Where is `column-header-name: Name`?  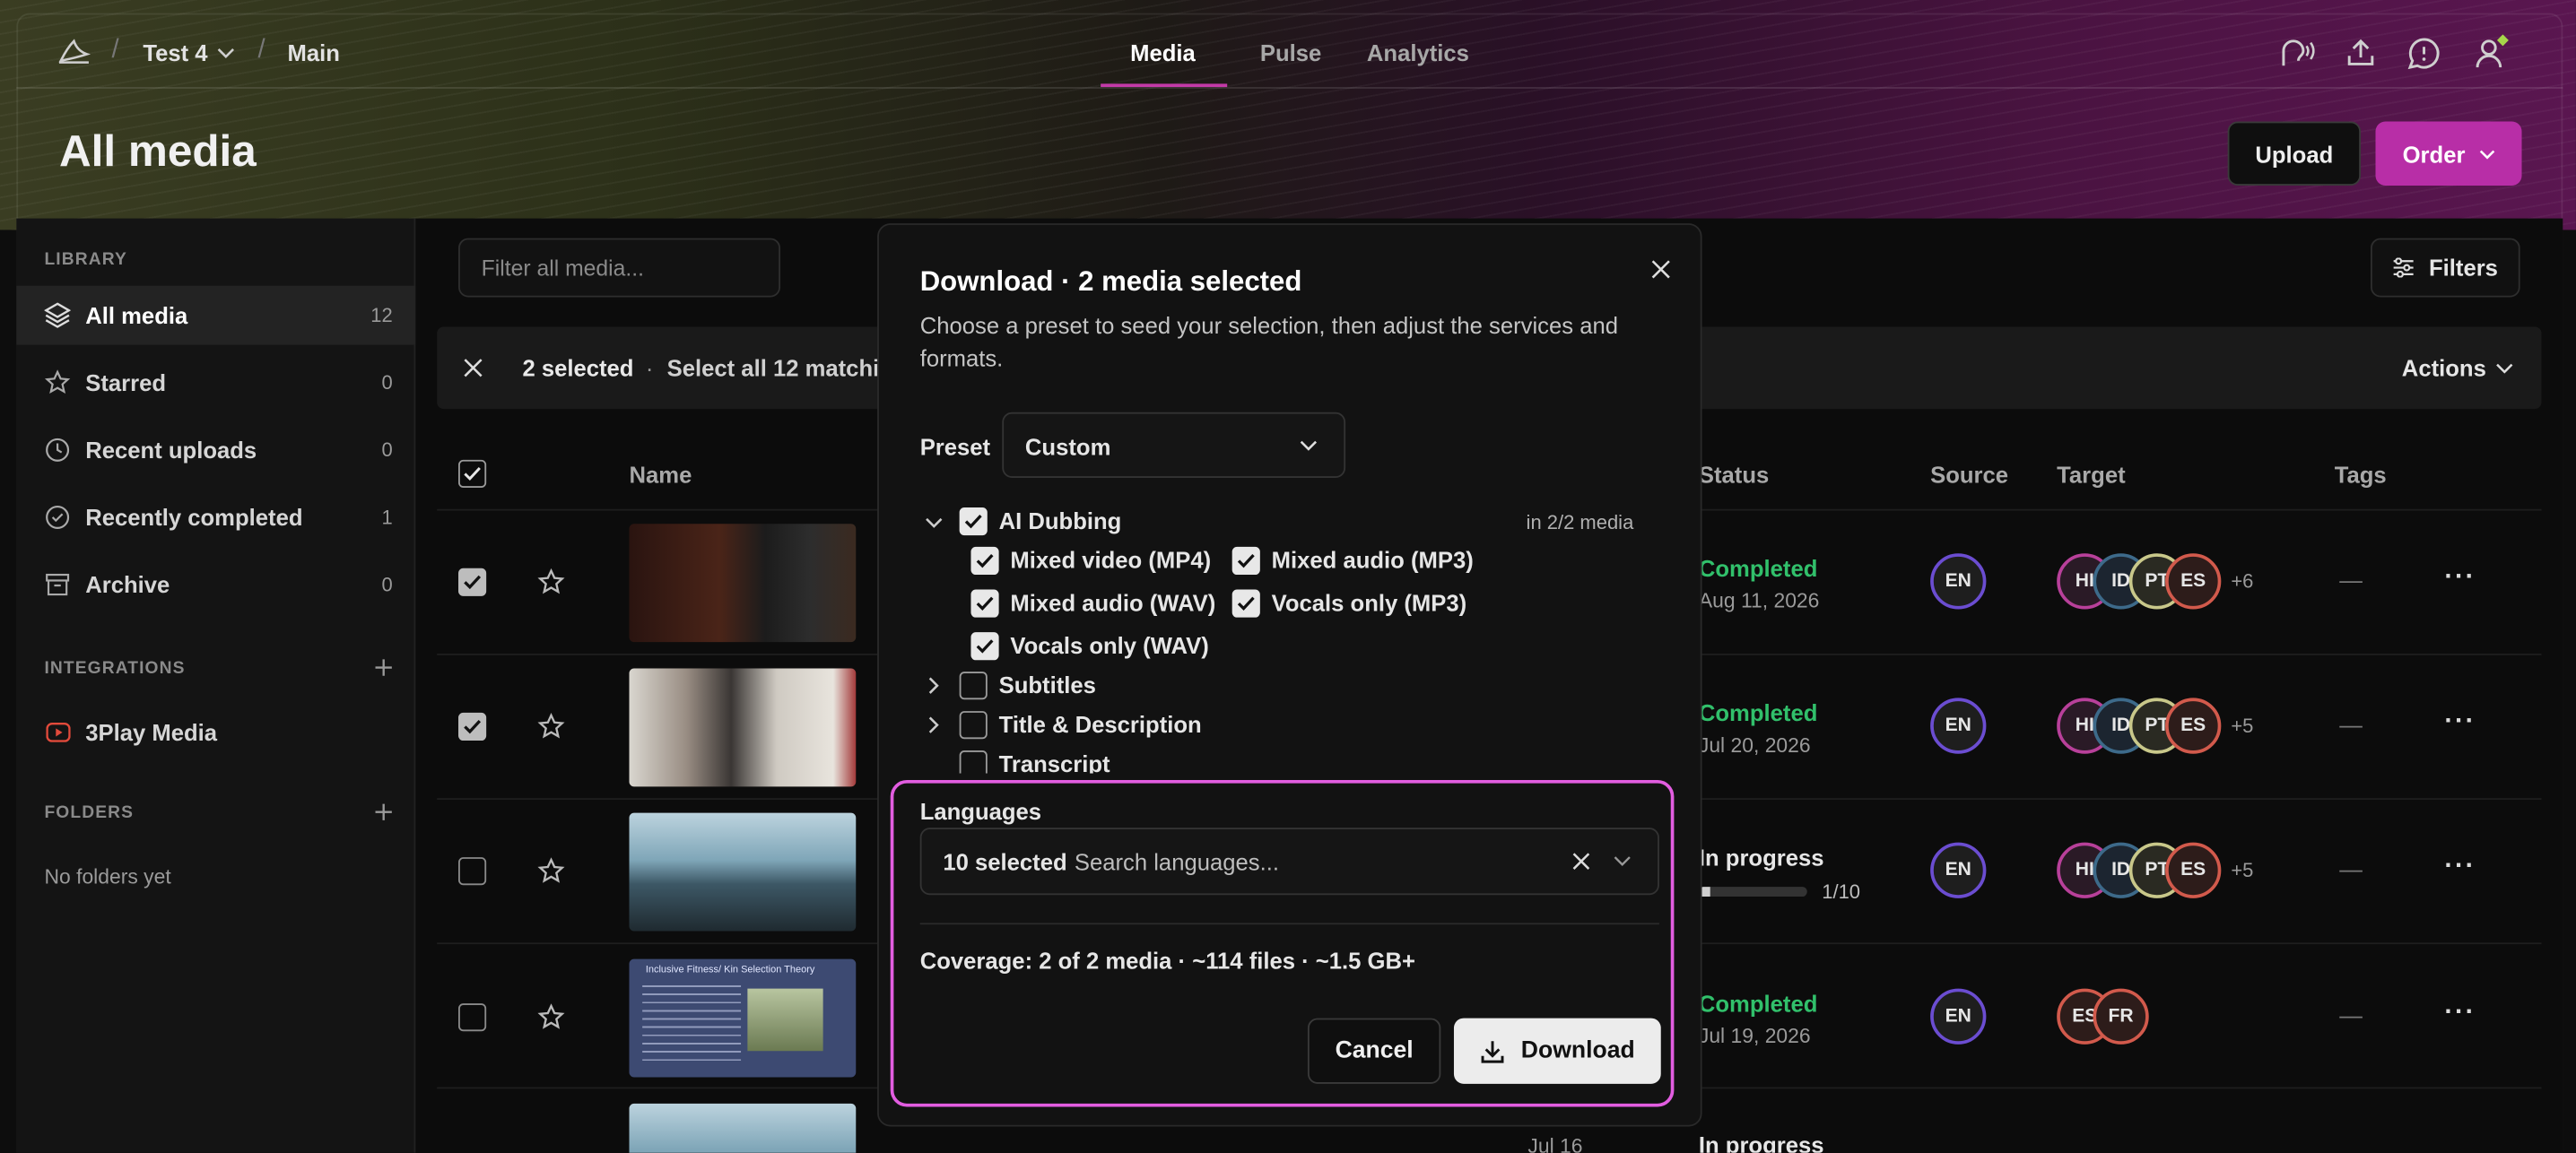 column-header-name: Name is located at coordinates (661, 475).